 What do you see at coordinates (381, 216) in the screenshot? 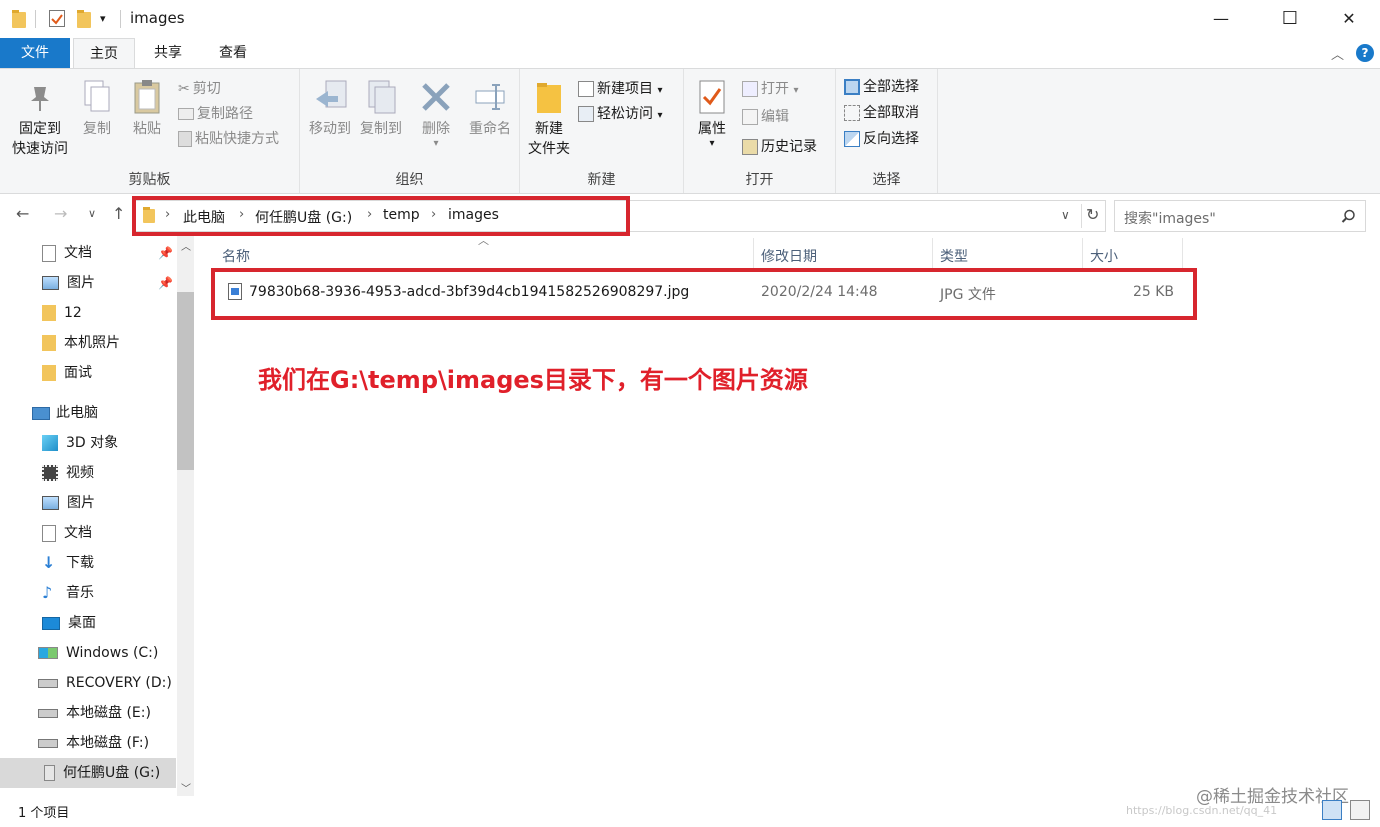
I see `address-highlight-box` at bounding box center [381, 216].